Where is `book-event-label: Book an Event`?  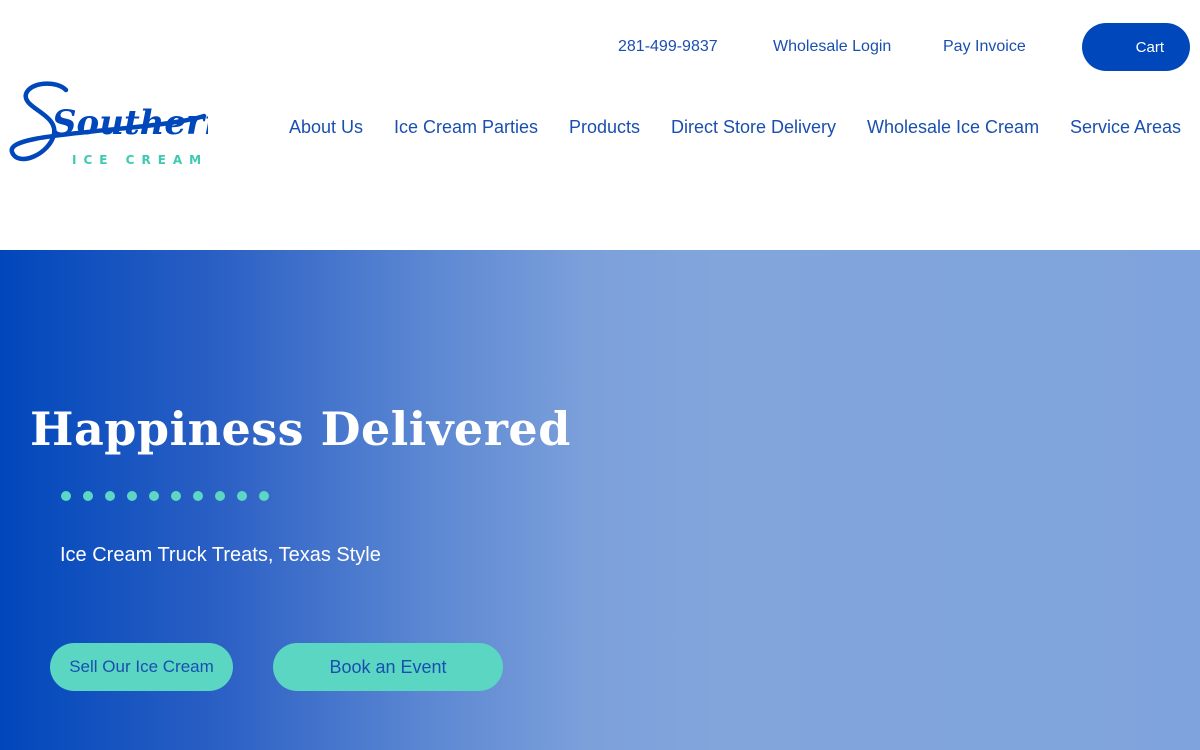
book-event-label: Book an Event is located at coordinates (388, 666).